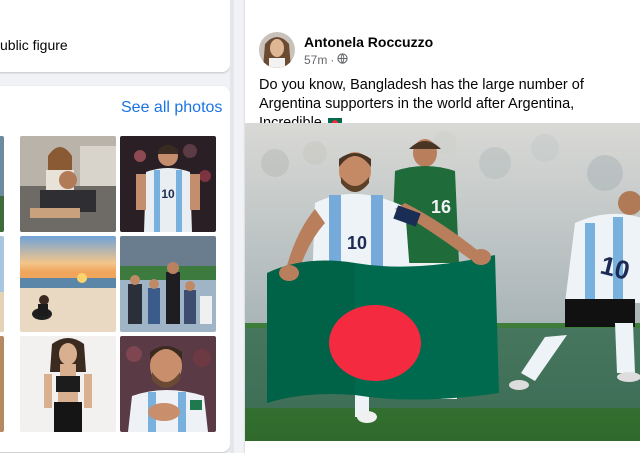 This screenshot has width=640, height=453. I want to click on bangladesh-flag, so click(383, 329).